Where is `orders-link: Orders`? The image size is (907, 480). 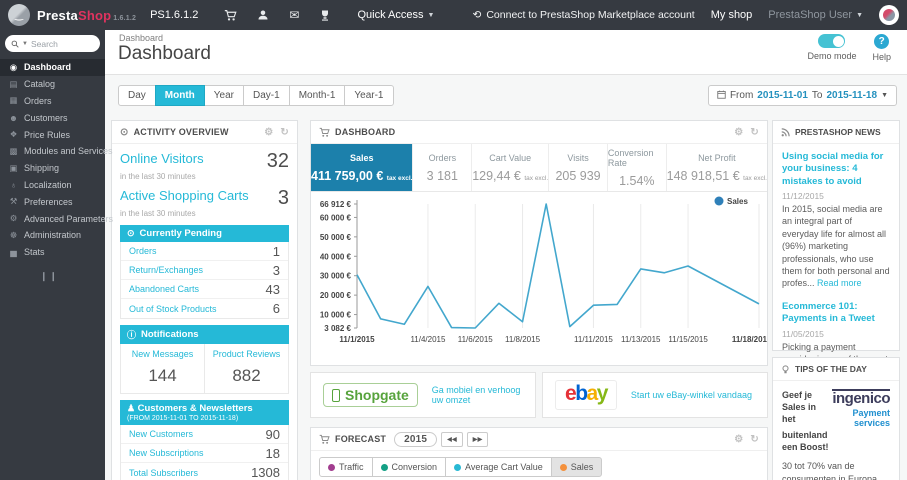 orders-link: Orders is located at coordinates (143, 251).